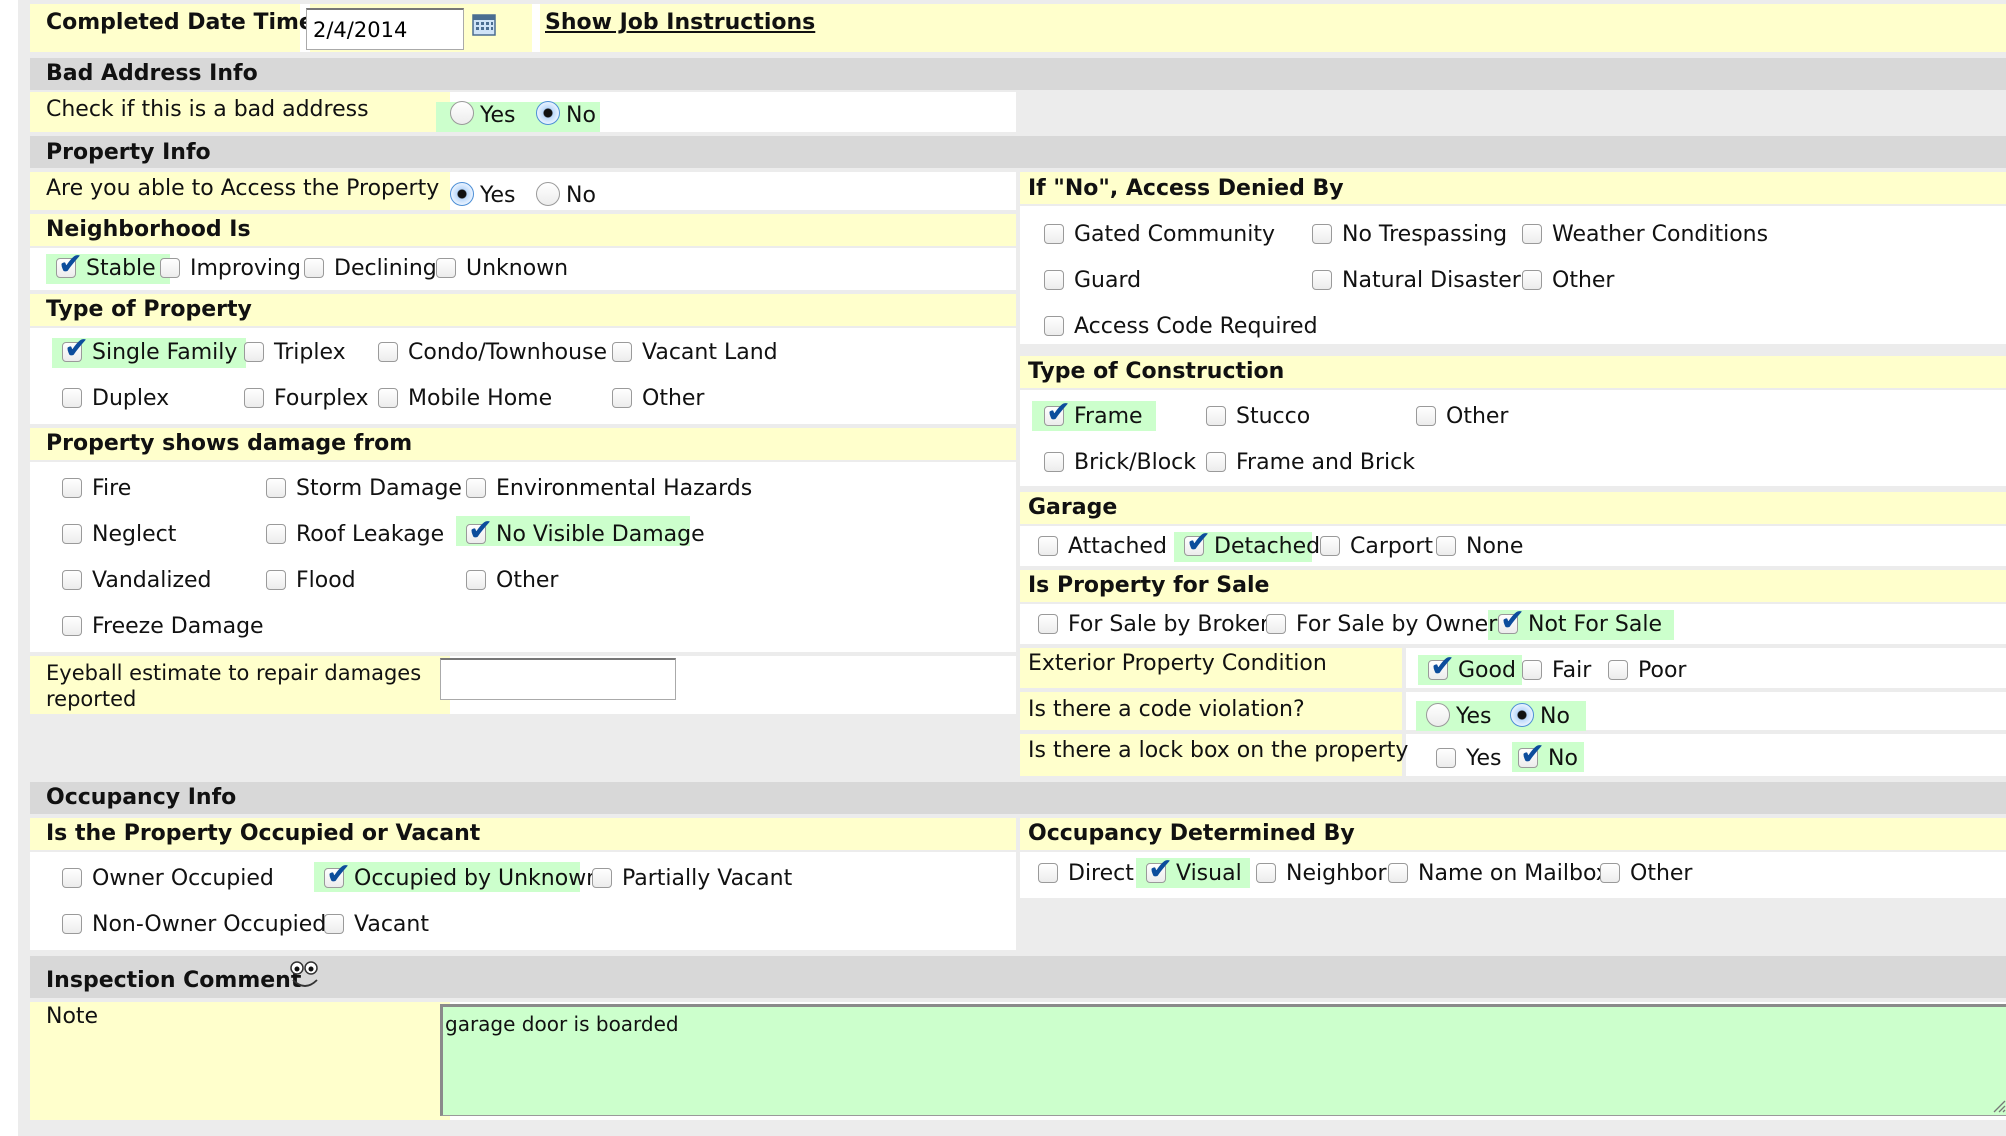 The image size is (2006, 1136). What do you see at coordinates (1054, 280) in the screenshot?
I see `guard-checkbox` at bounding box center [1054, 280].